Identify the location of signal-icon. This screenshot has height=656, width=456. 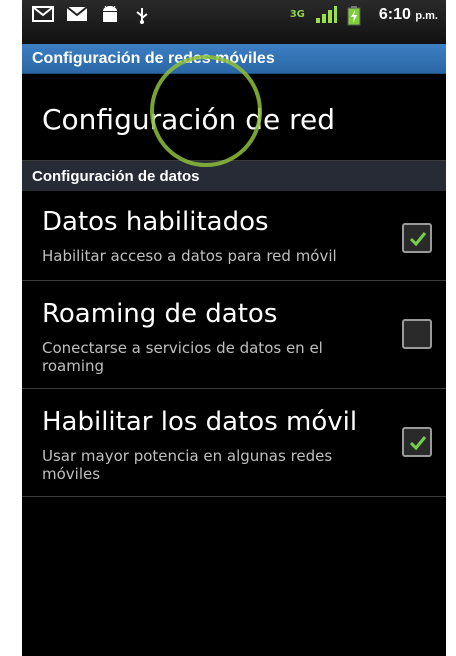
(326, 15).